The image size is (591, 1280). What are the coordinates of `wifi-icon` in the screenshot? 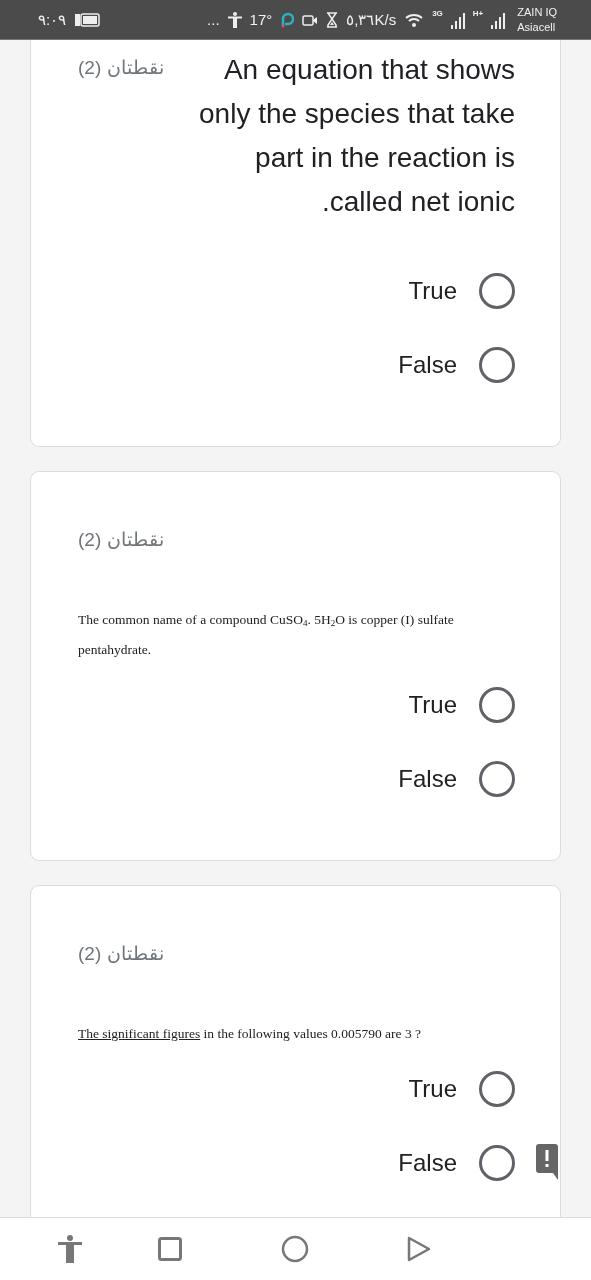 It's located at (414, 19).